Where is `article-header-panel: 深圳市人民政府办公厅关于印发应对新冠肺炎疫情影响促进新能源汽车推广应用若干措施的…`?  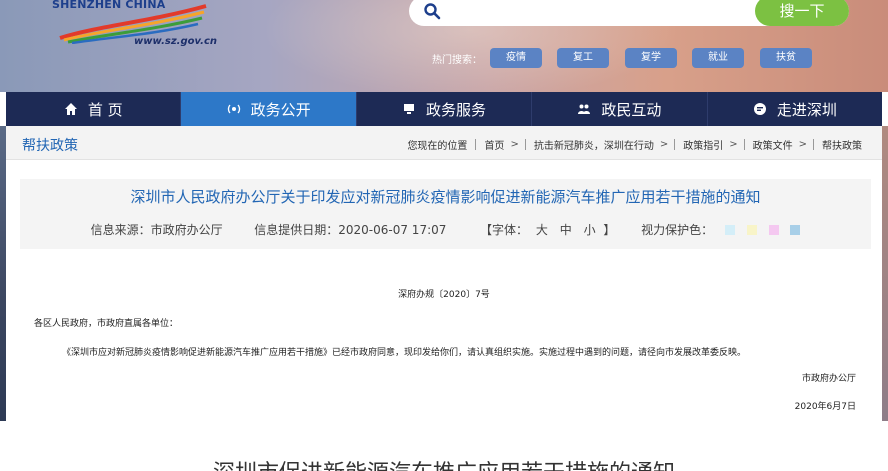
article-header-panel: 深圳市人民政府办公厅关于印发应对新冠肺炎疫情影响促进新能源汽车推广应用若干措施的… is located at coordinates (445, 214).